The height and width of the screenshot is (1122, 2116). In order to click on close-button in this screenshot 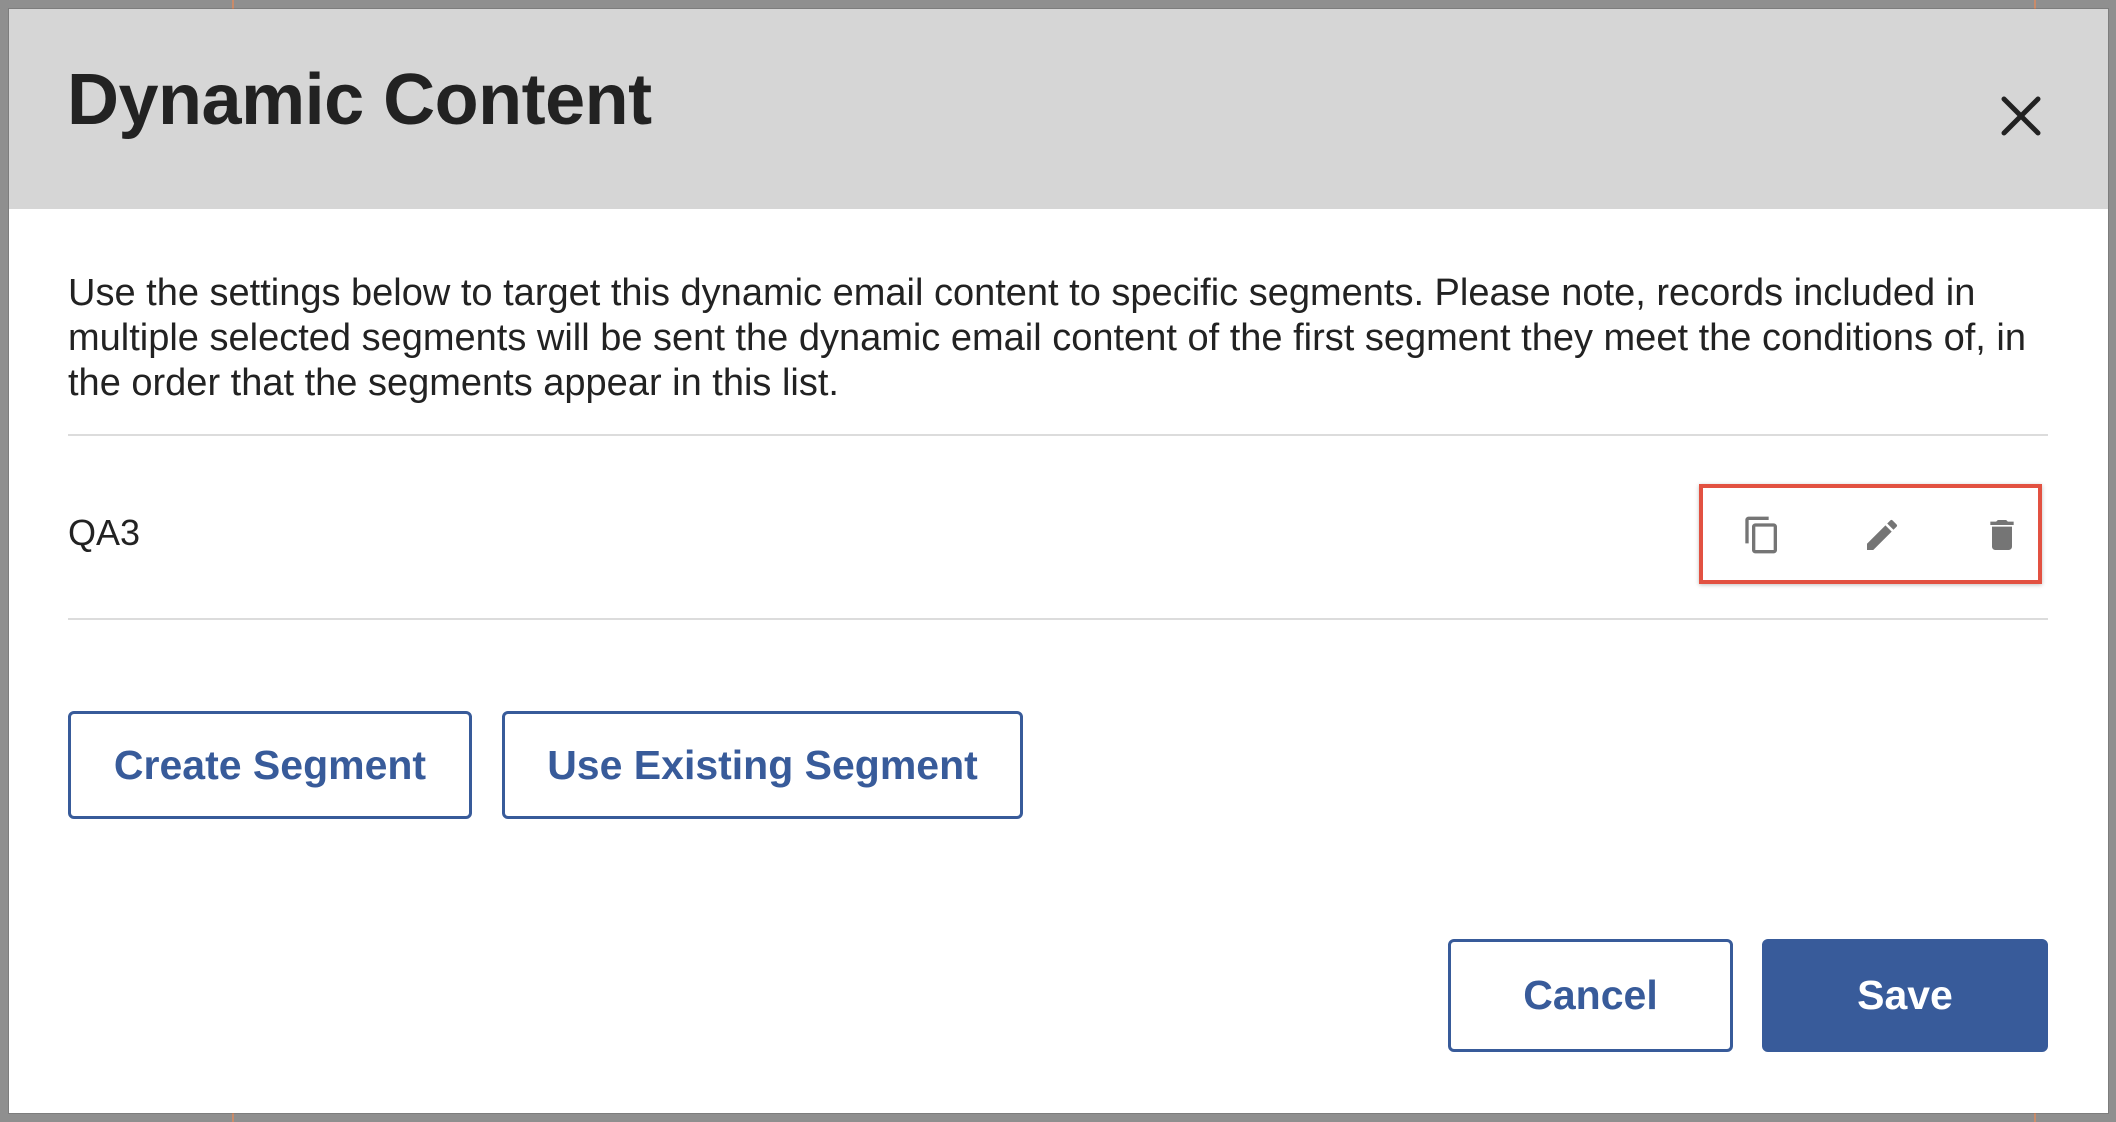, I will do `click(2021, 116)`.